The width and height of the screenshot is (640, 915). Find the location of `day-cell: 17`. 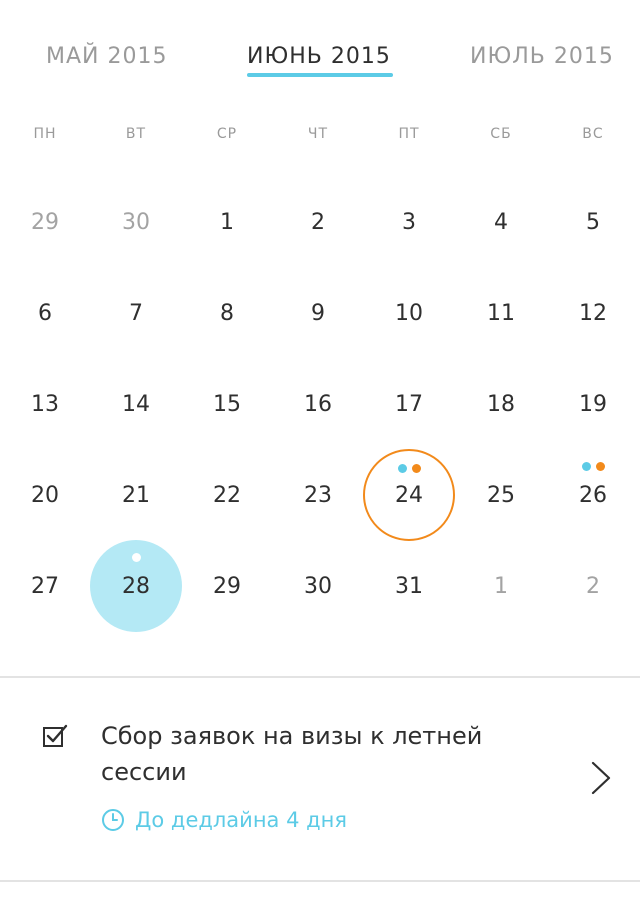

day-cell: 17 is located at coordinates (409, 404).